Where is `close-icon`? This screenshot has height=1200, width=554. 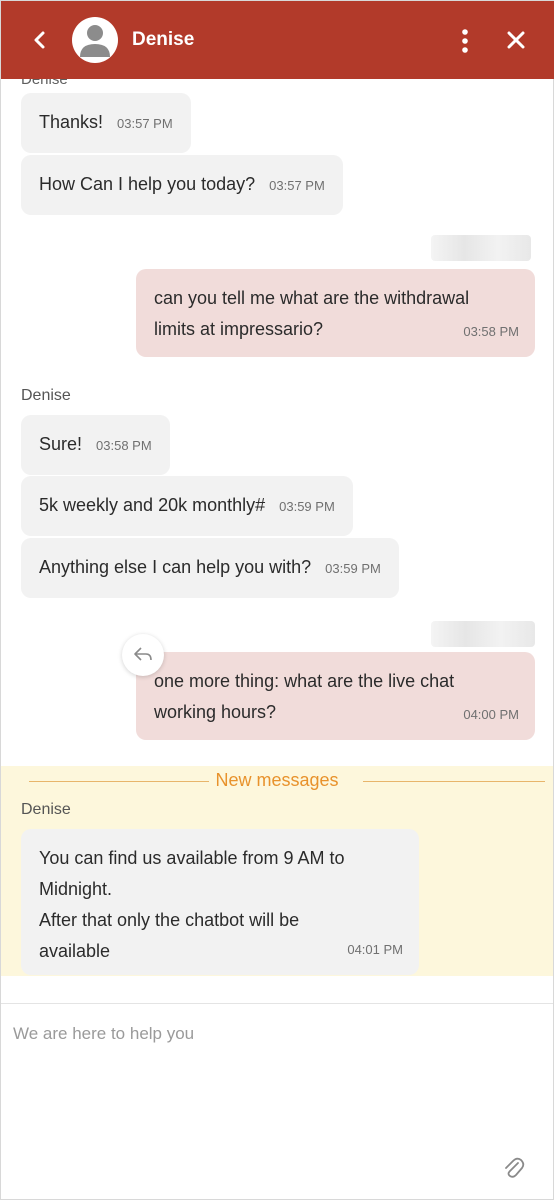 close-icon is located at coordinates (516, 40).